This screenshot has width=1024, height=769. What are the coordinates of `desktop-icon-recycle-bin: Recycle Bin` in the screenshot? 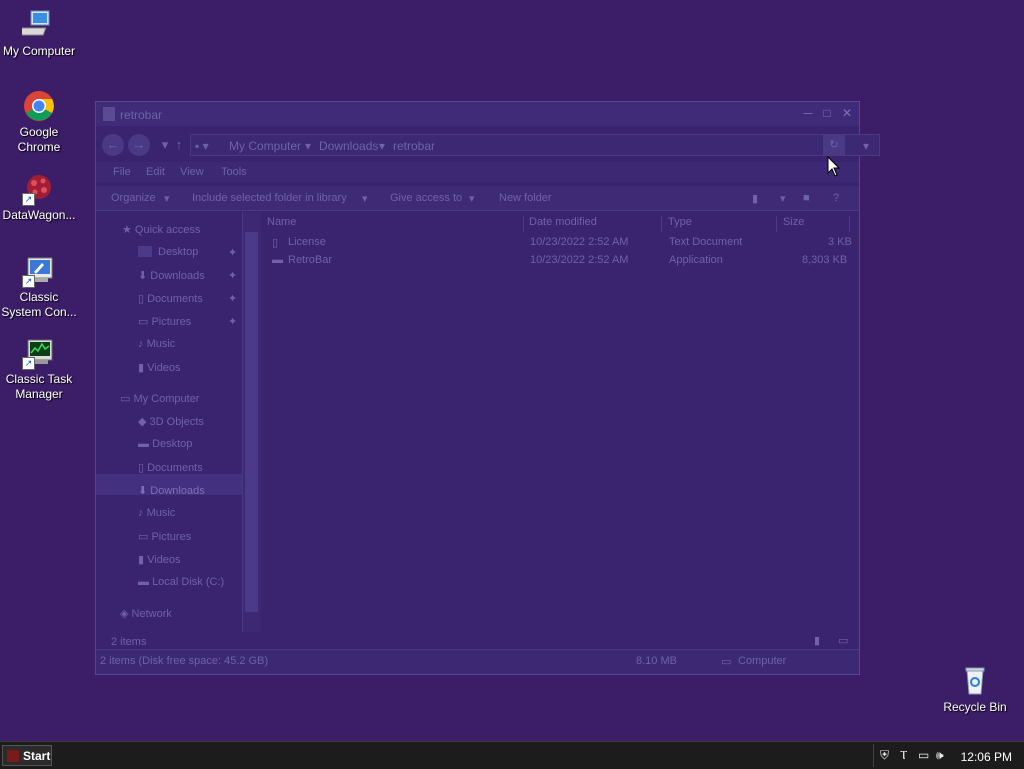 It's located at (975, 689).